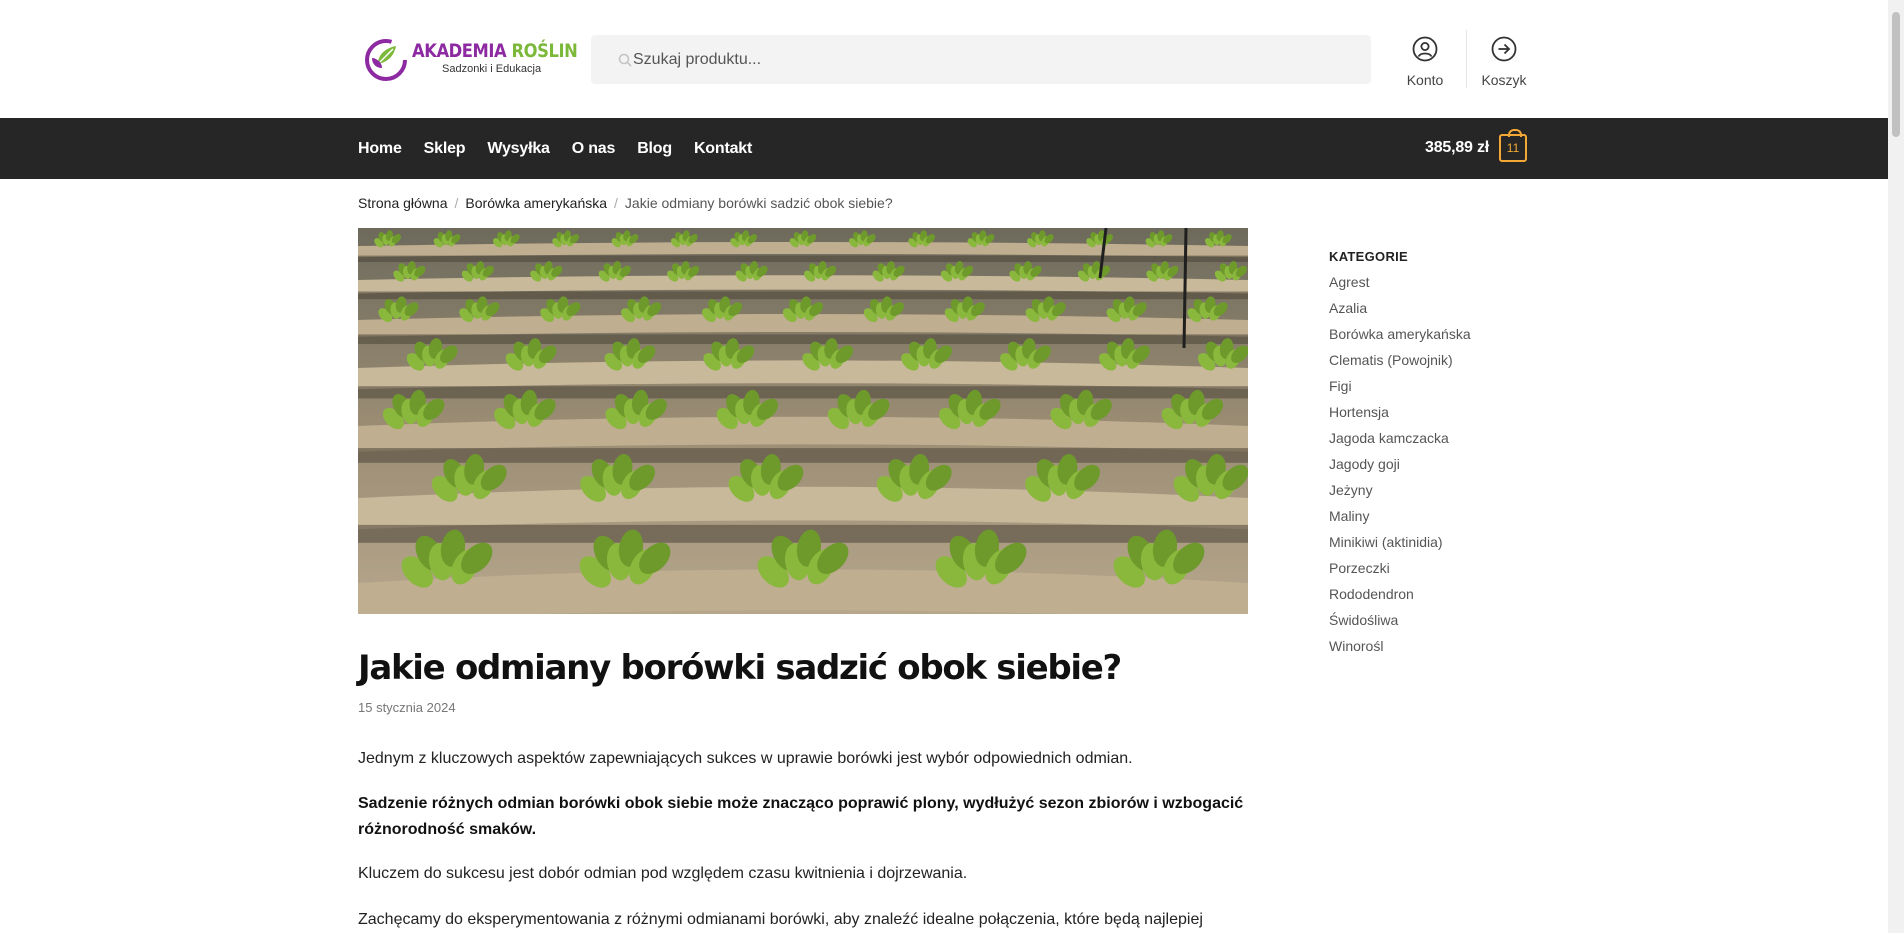  I want to click on category-link: Jagody goji, so click(1400, 467).